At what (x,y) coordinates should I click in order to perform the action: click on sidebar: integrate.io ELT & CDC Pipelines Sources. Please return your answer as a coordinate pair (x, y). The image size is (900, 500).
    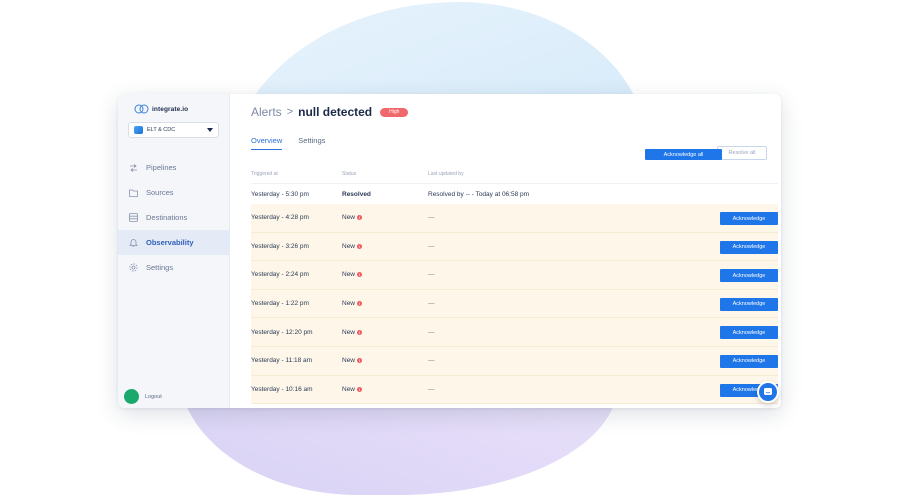
    Looking at the image, I should click on (174, 251).